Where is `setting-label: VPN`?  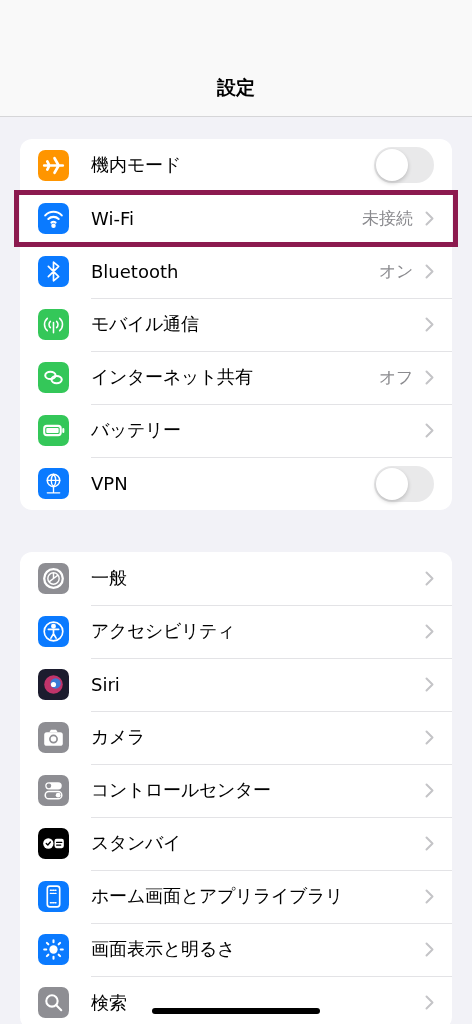 setting-label: VPN is located at coordinates (109, 483).